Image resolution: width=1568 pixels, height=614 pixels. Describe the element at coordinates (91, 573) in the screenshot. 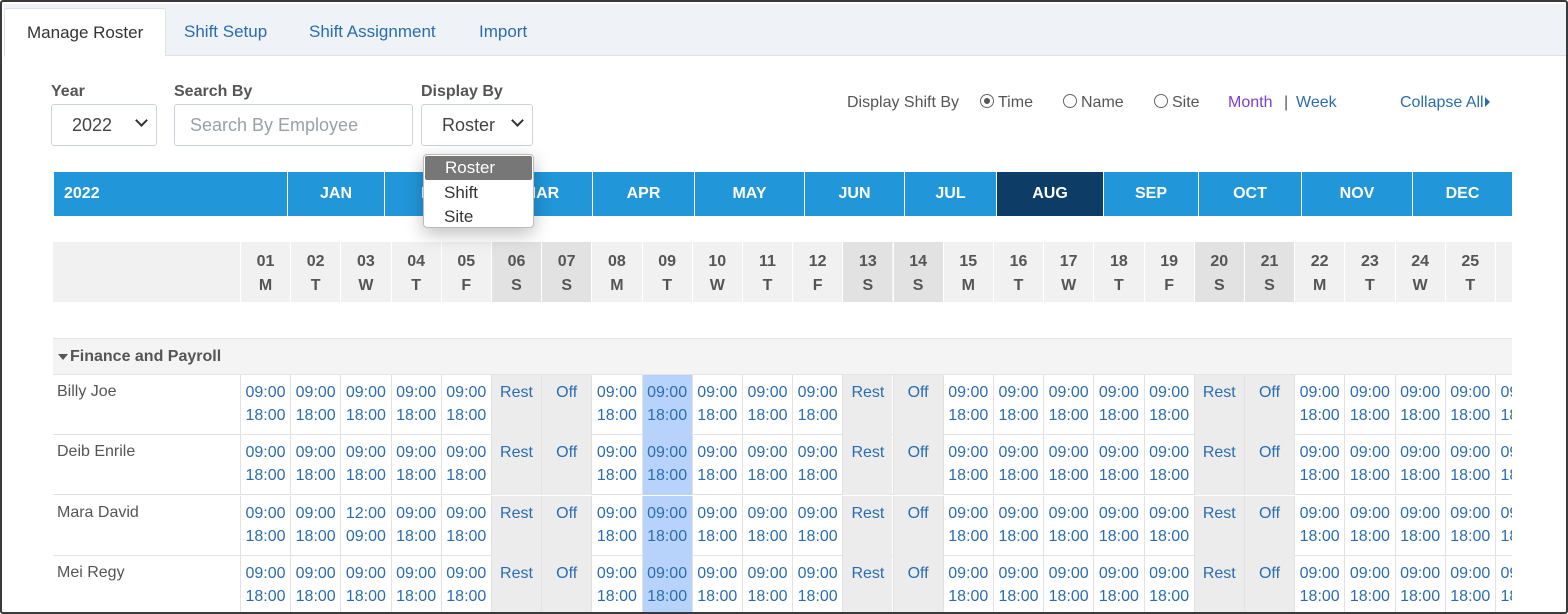

I see `employee-name: Mei Regy` at that location.